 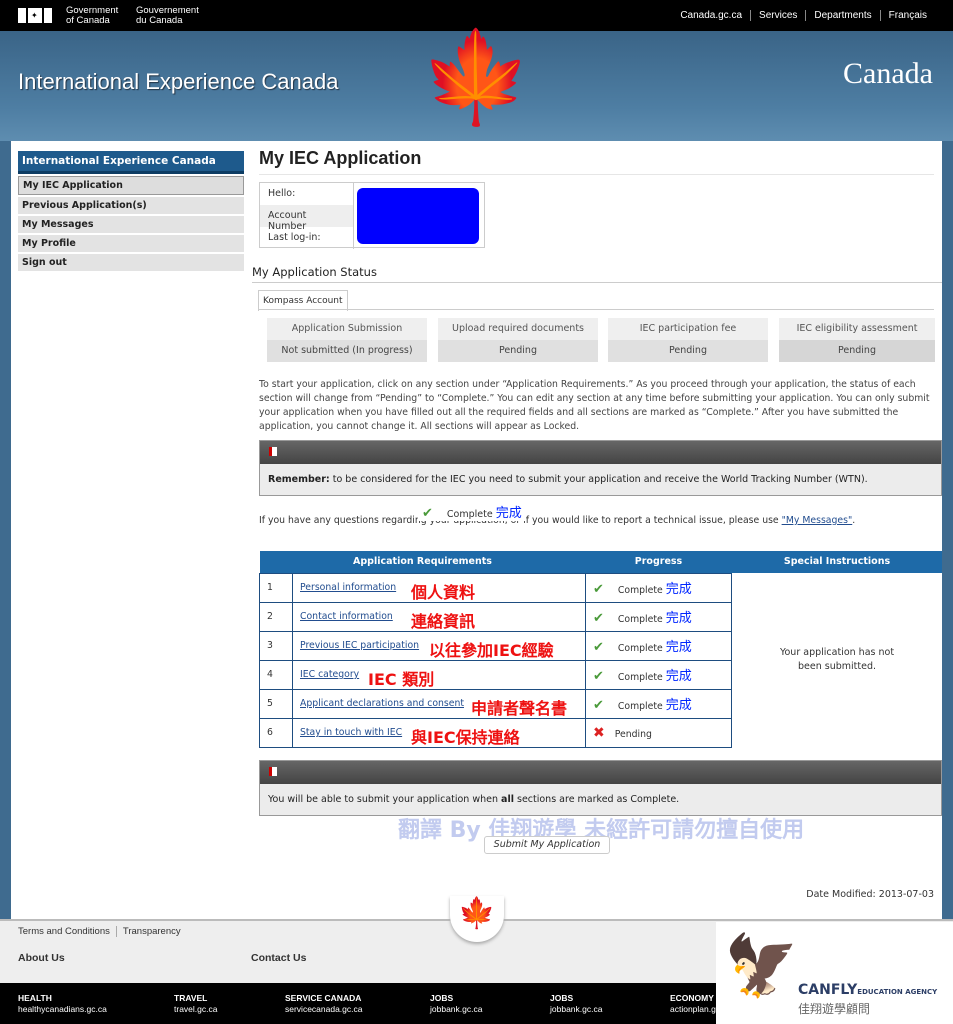 I want to click on row-requirement: IEC category IEC 類別, so click(x=439, y=674).